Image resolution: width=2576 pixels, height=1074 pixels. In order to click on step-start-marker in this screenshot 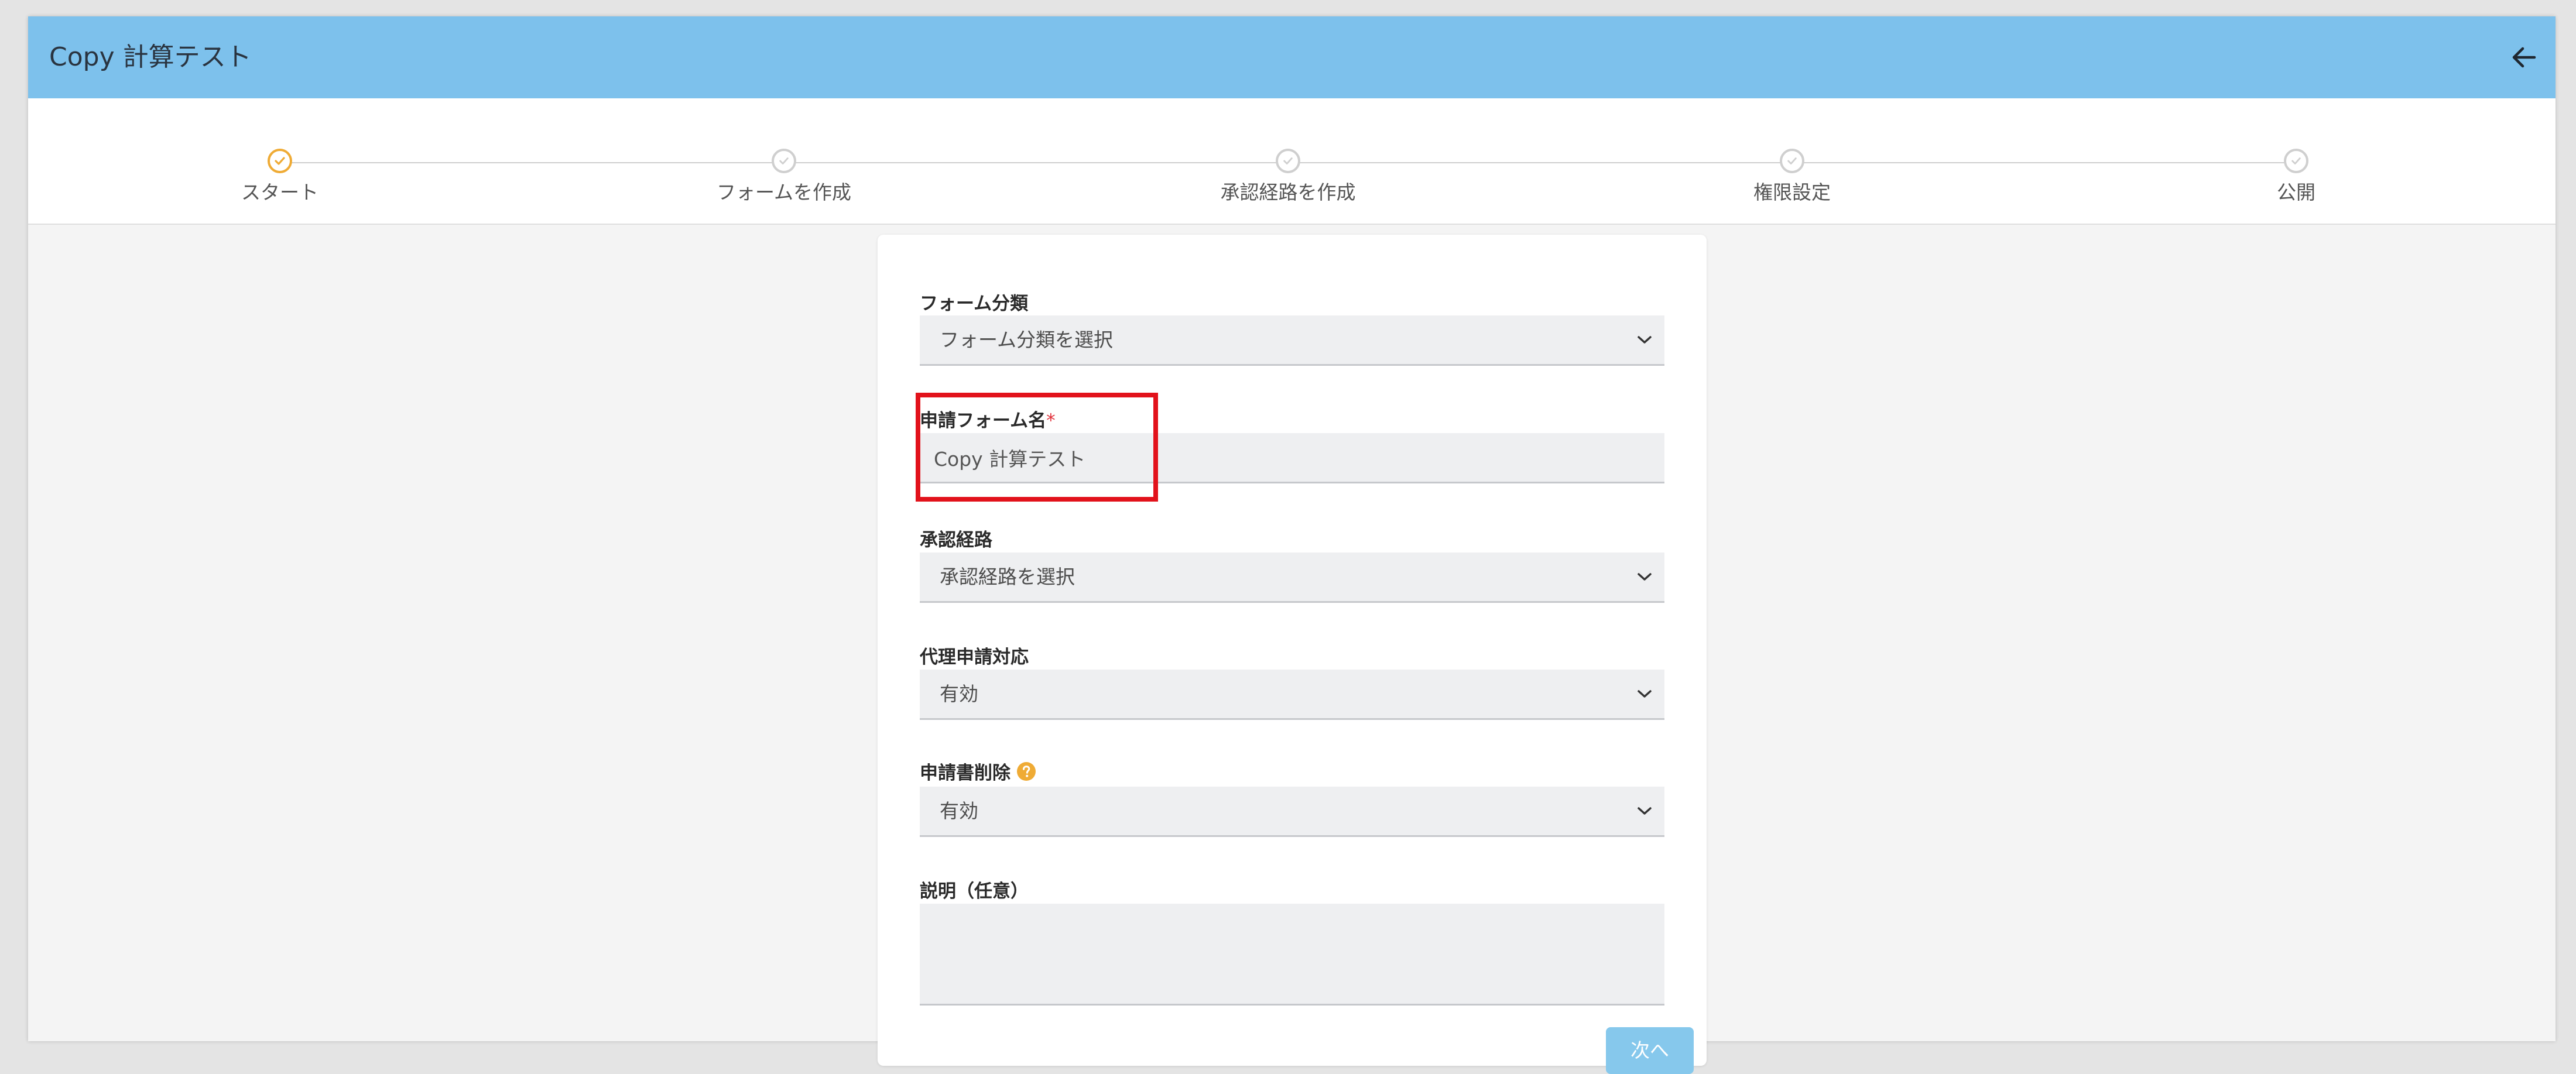, I will do `click(280, 161)`.